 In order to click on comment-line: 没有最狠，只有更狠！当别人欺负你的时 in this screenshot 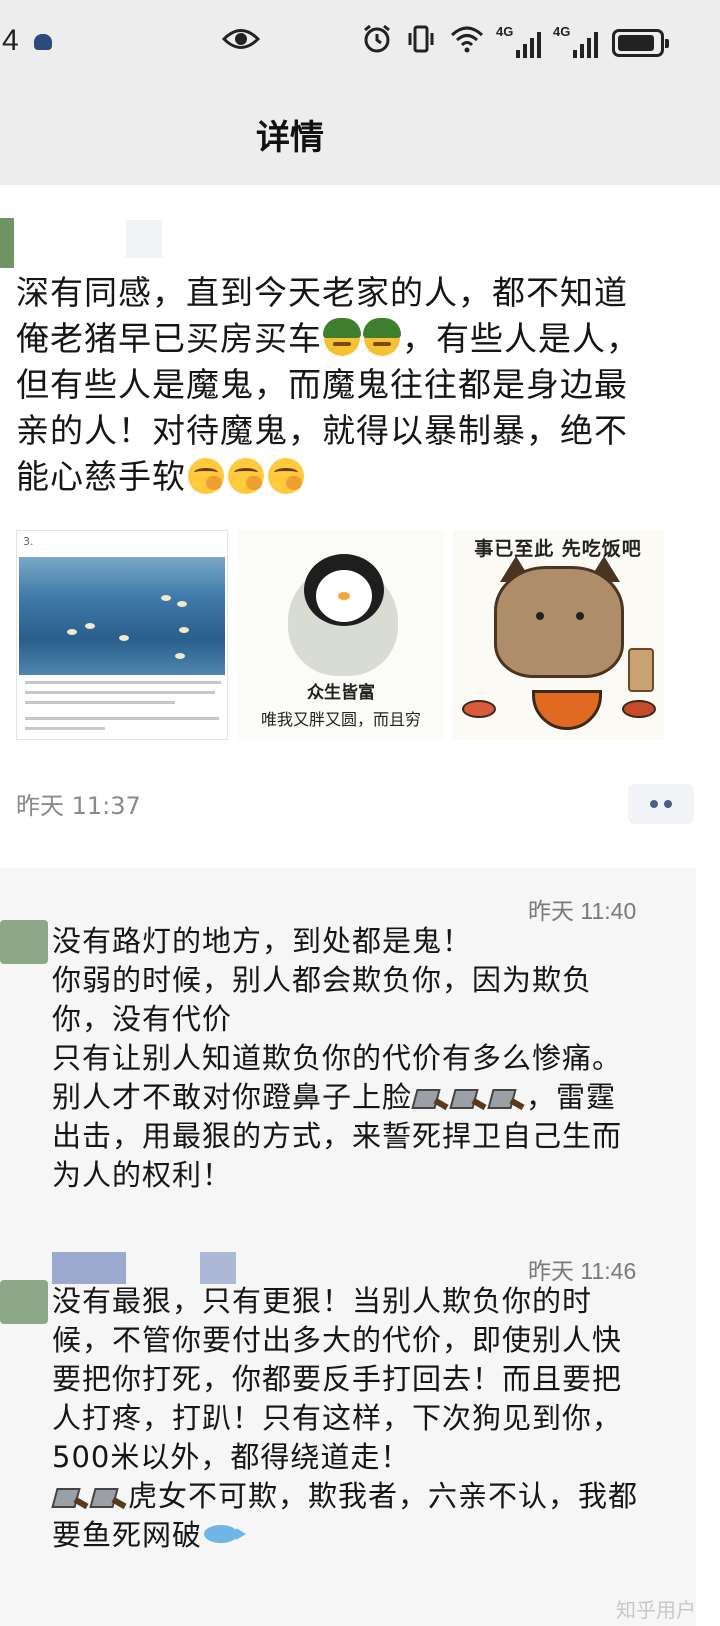, I will do `click(322, 1301)`.